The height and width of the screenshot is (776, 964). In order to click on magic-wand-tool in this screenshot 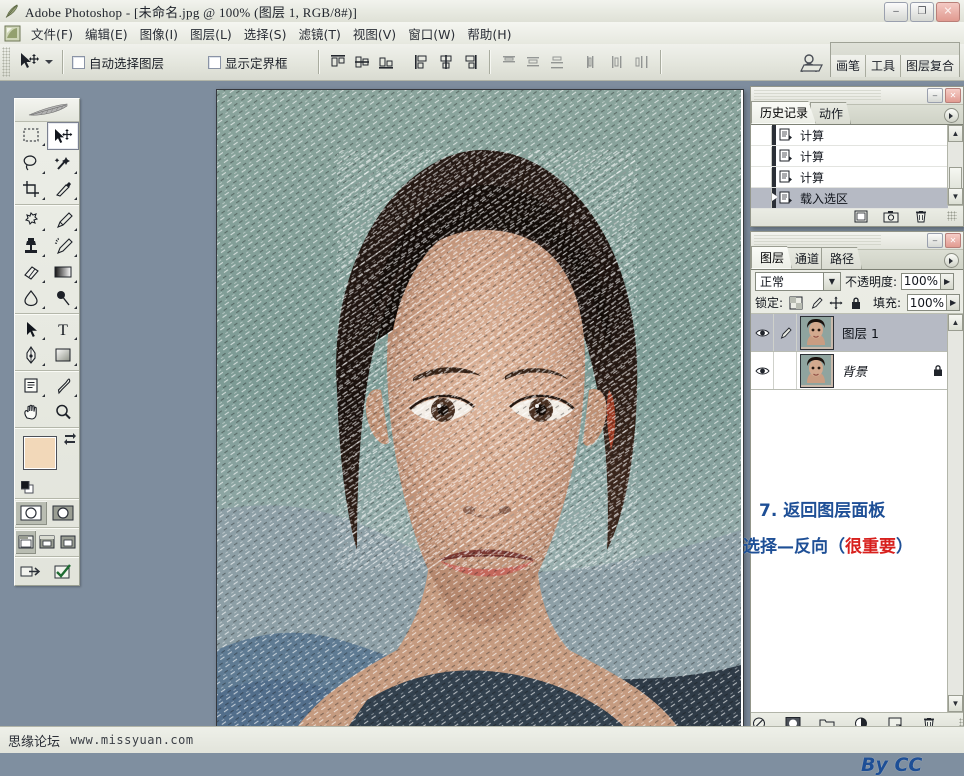, I will do `click(63, 163)`.